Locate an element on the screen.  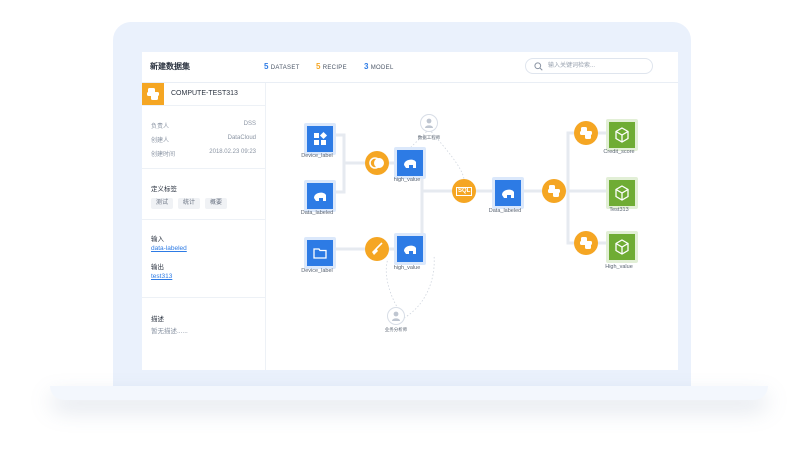
meta-creator: 创建人 DataCloud is located at coordinates (203, 139).